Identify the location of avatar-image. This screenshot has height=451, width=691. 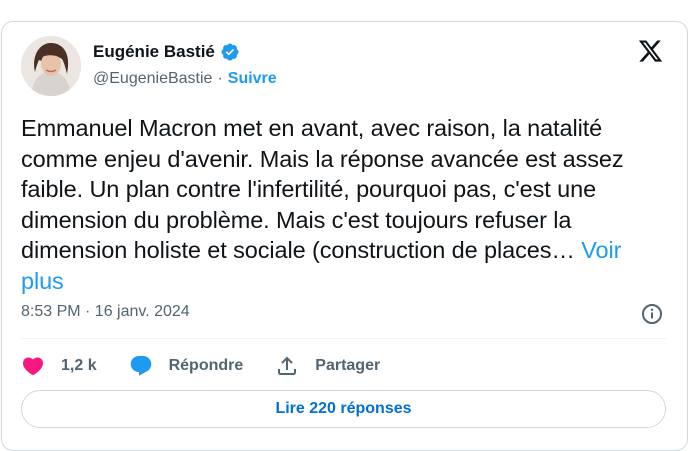
(51, 66).